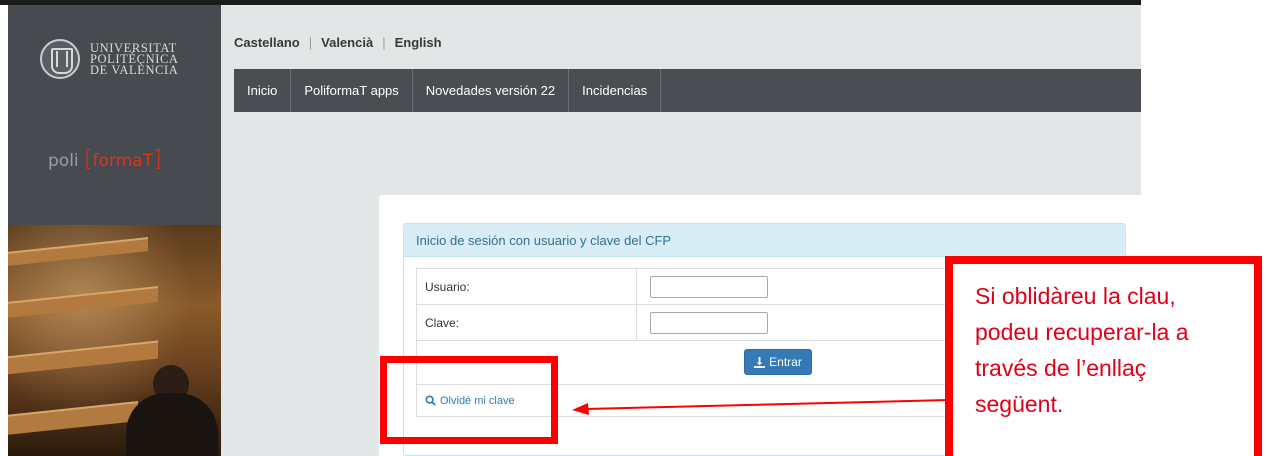 Image resolution: width=1267 pixels, height=456 pixels. I want to click on logo-bracket-left: [, so click(88, 159).